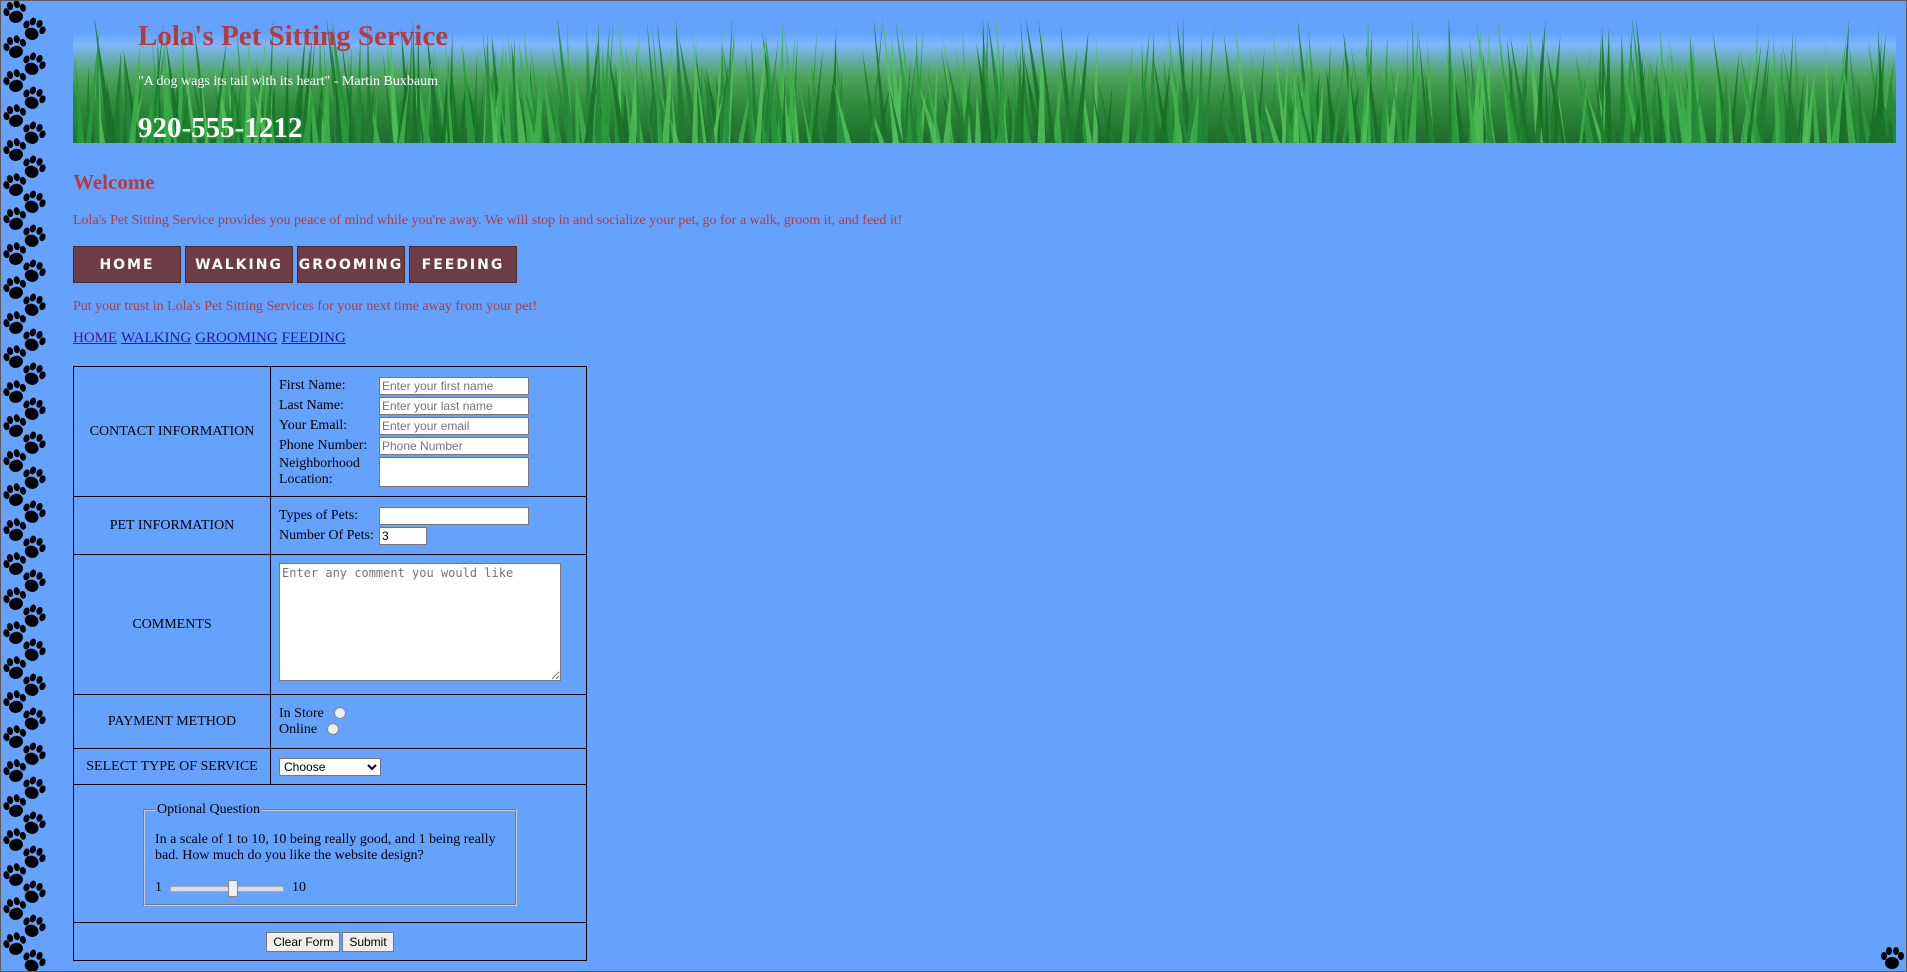 The height and width of the screenshot is (972, 1907). What do you see at coordinates (95, 338) in the screenshot?
I see `text-nav-home: HOME` at bounding box center [95, 338].